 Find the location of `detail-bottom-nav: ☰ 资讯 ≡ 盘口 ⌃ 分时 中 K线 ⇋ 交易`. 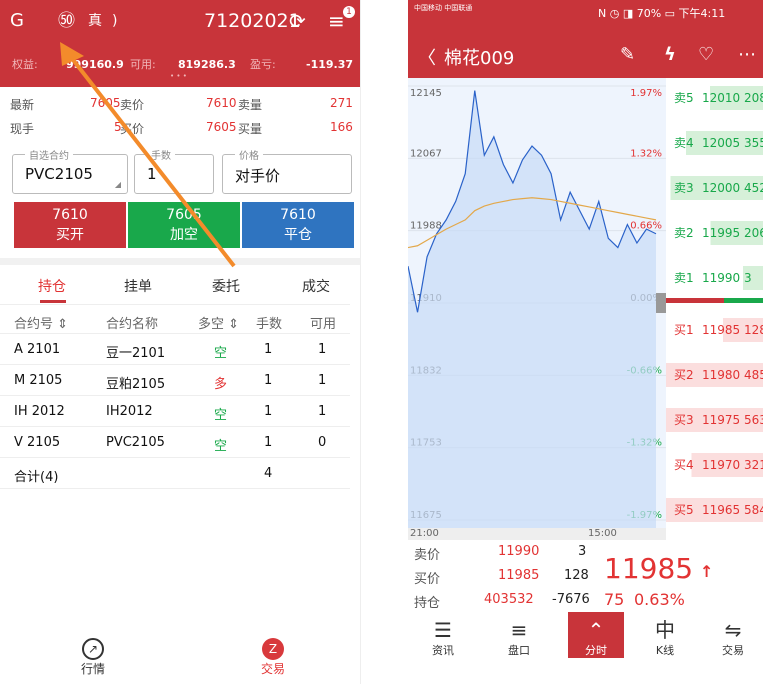

detail-bottom-nav: ☰ 资讯 ≡ 盘口 ⌃ 分时 中 K线 ⇋ 交易 is located at coordinates (585, 648).